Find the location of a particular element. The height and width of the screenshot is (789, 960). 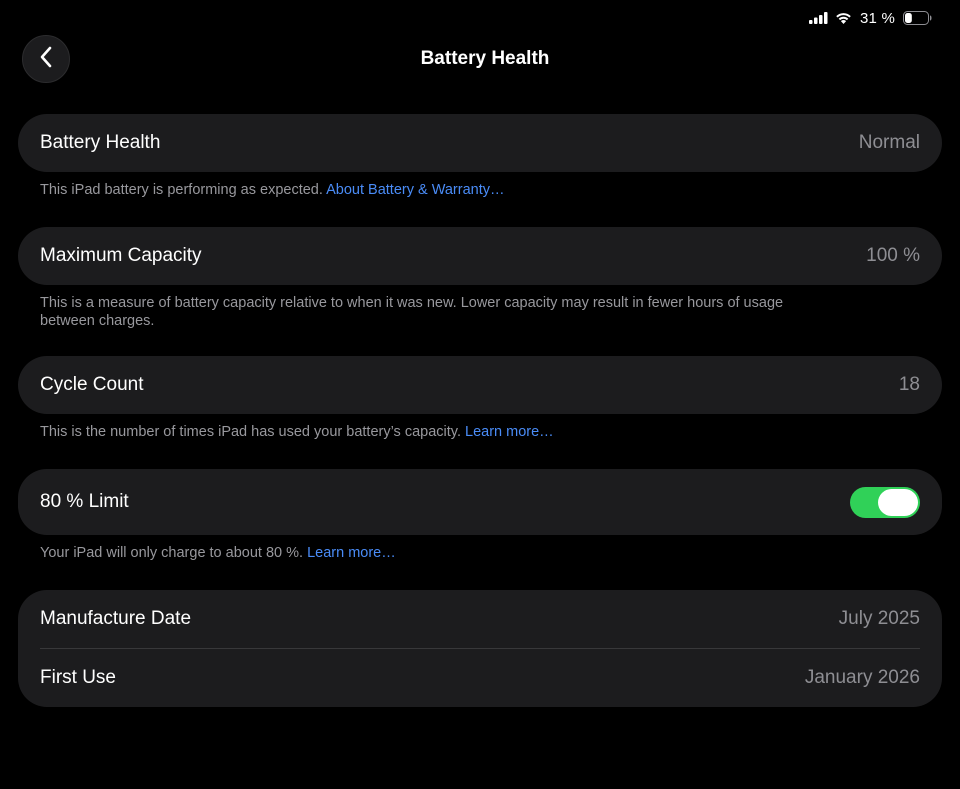

status-bar: 31 % is located at coordinates (870, 18).